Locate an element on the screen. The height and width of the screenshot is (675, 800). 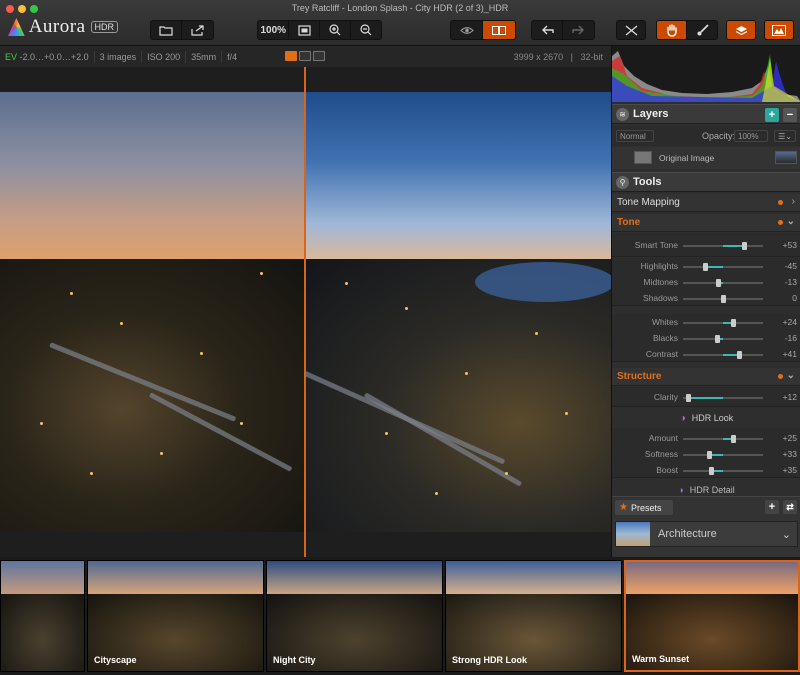
slider-clarity: Clarity +12 is located at coordinates (706, 397).